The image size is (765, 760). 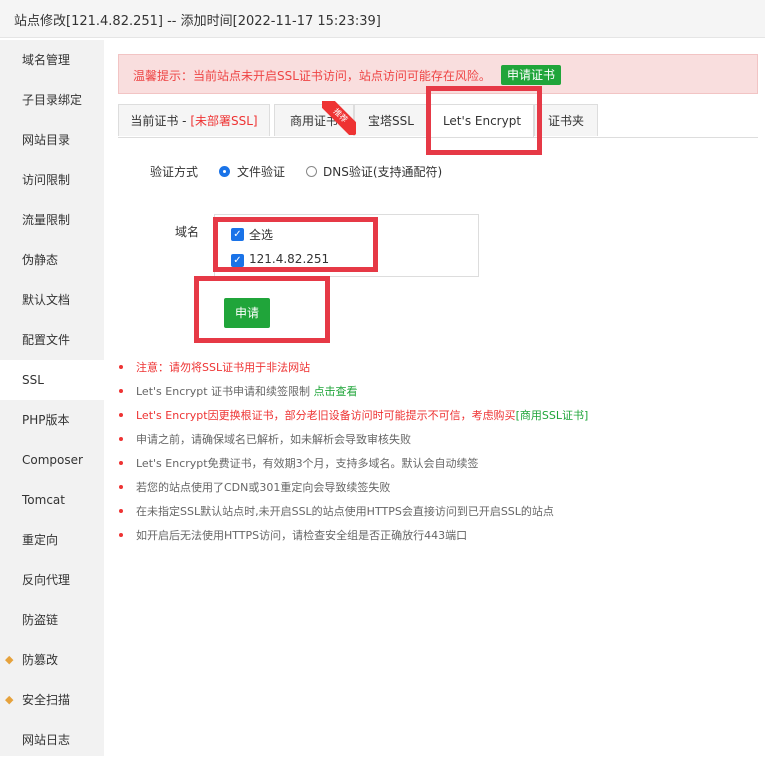 What do you see at coordinates (223, 367) in the screenshot?
I see `note-item: 注意：请勿将SSL证书用于非法网站` at bounding box center [223, 367].